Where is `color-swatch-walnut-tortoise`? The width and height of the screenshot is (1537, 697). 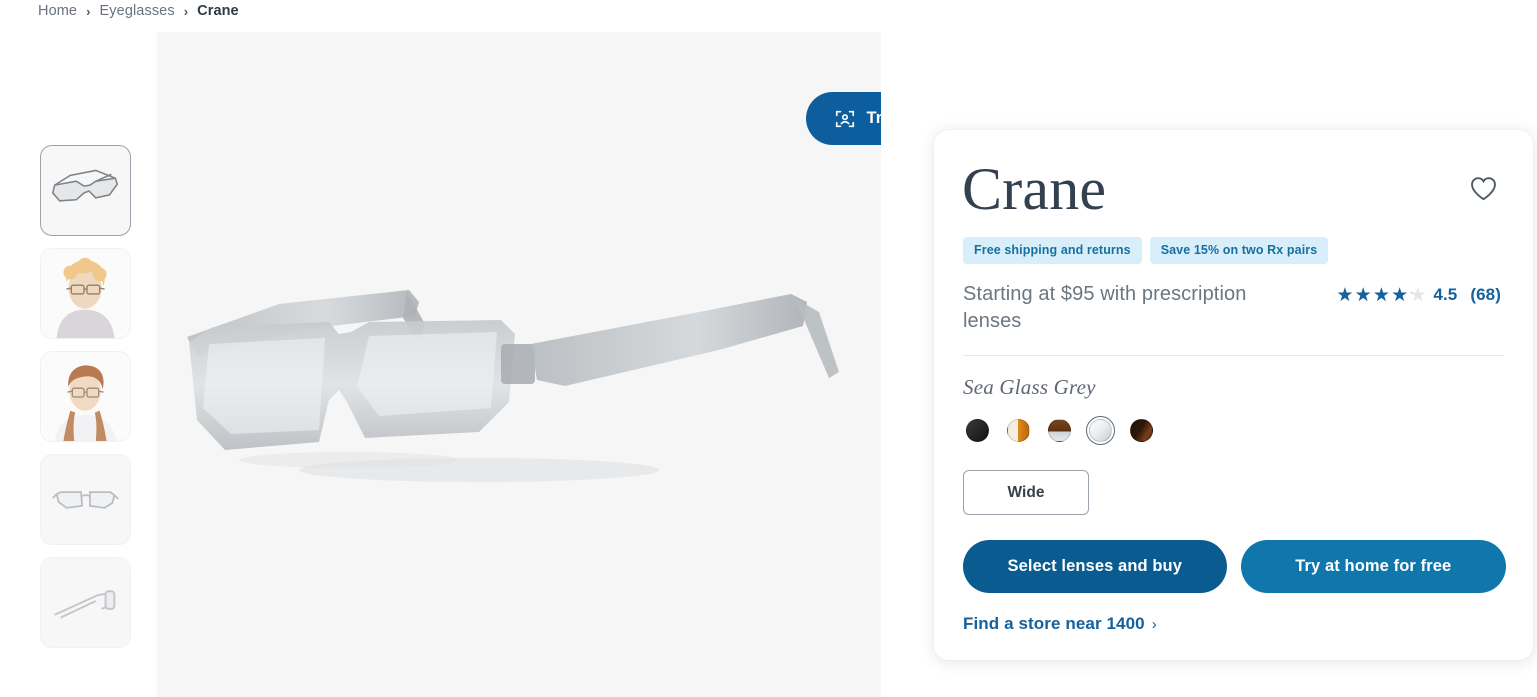 color-swatch-walnut-tortoise is located at coordinates (1059, 430).